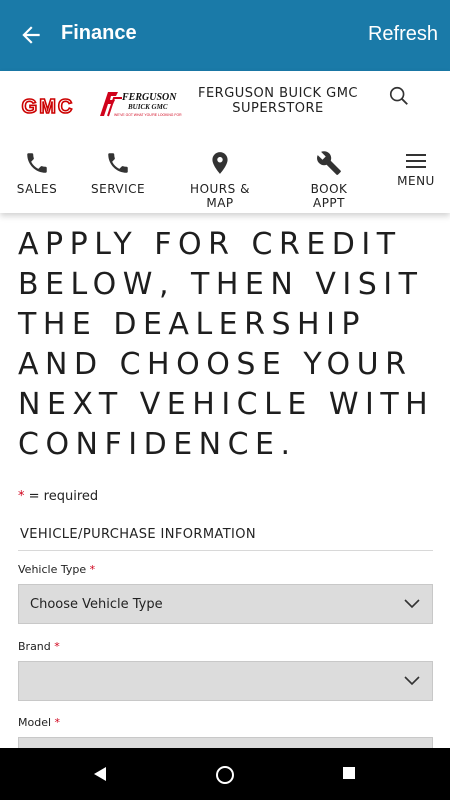 This screenshot has width=450, height=800. Describe the element at coordinates (225, 35) in the screenshot. I see `app-bar: Finance Refresh` at that location.